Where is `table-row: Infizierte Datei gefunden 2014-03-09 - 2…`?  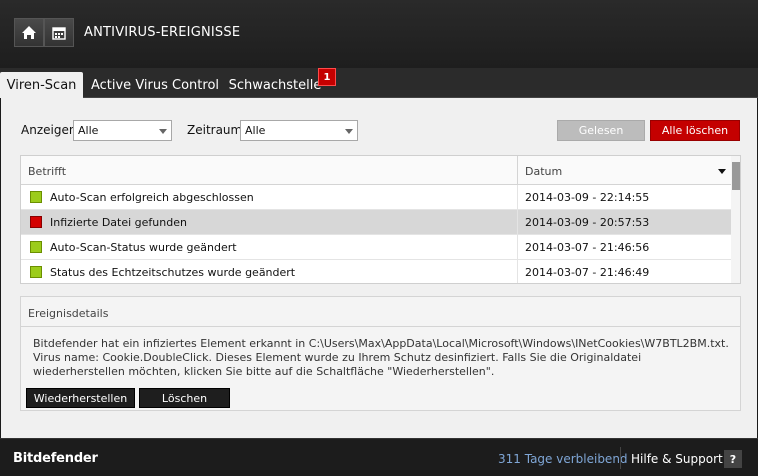 table-row: Infizierte Datei gefunden 2014-03-09 - 2… is located at coordinates (376, 222).